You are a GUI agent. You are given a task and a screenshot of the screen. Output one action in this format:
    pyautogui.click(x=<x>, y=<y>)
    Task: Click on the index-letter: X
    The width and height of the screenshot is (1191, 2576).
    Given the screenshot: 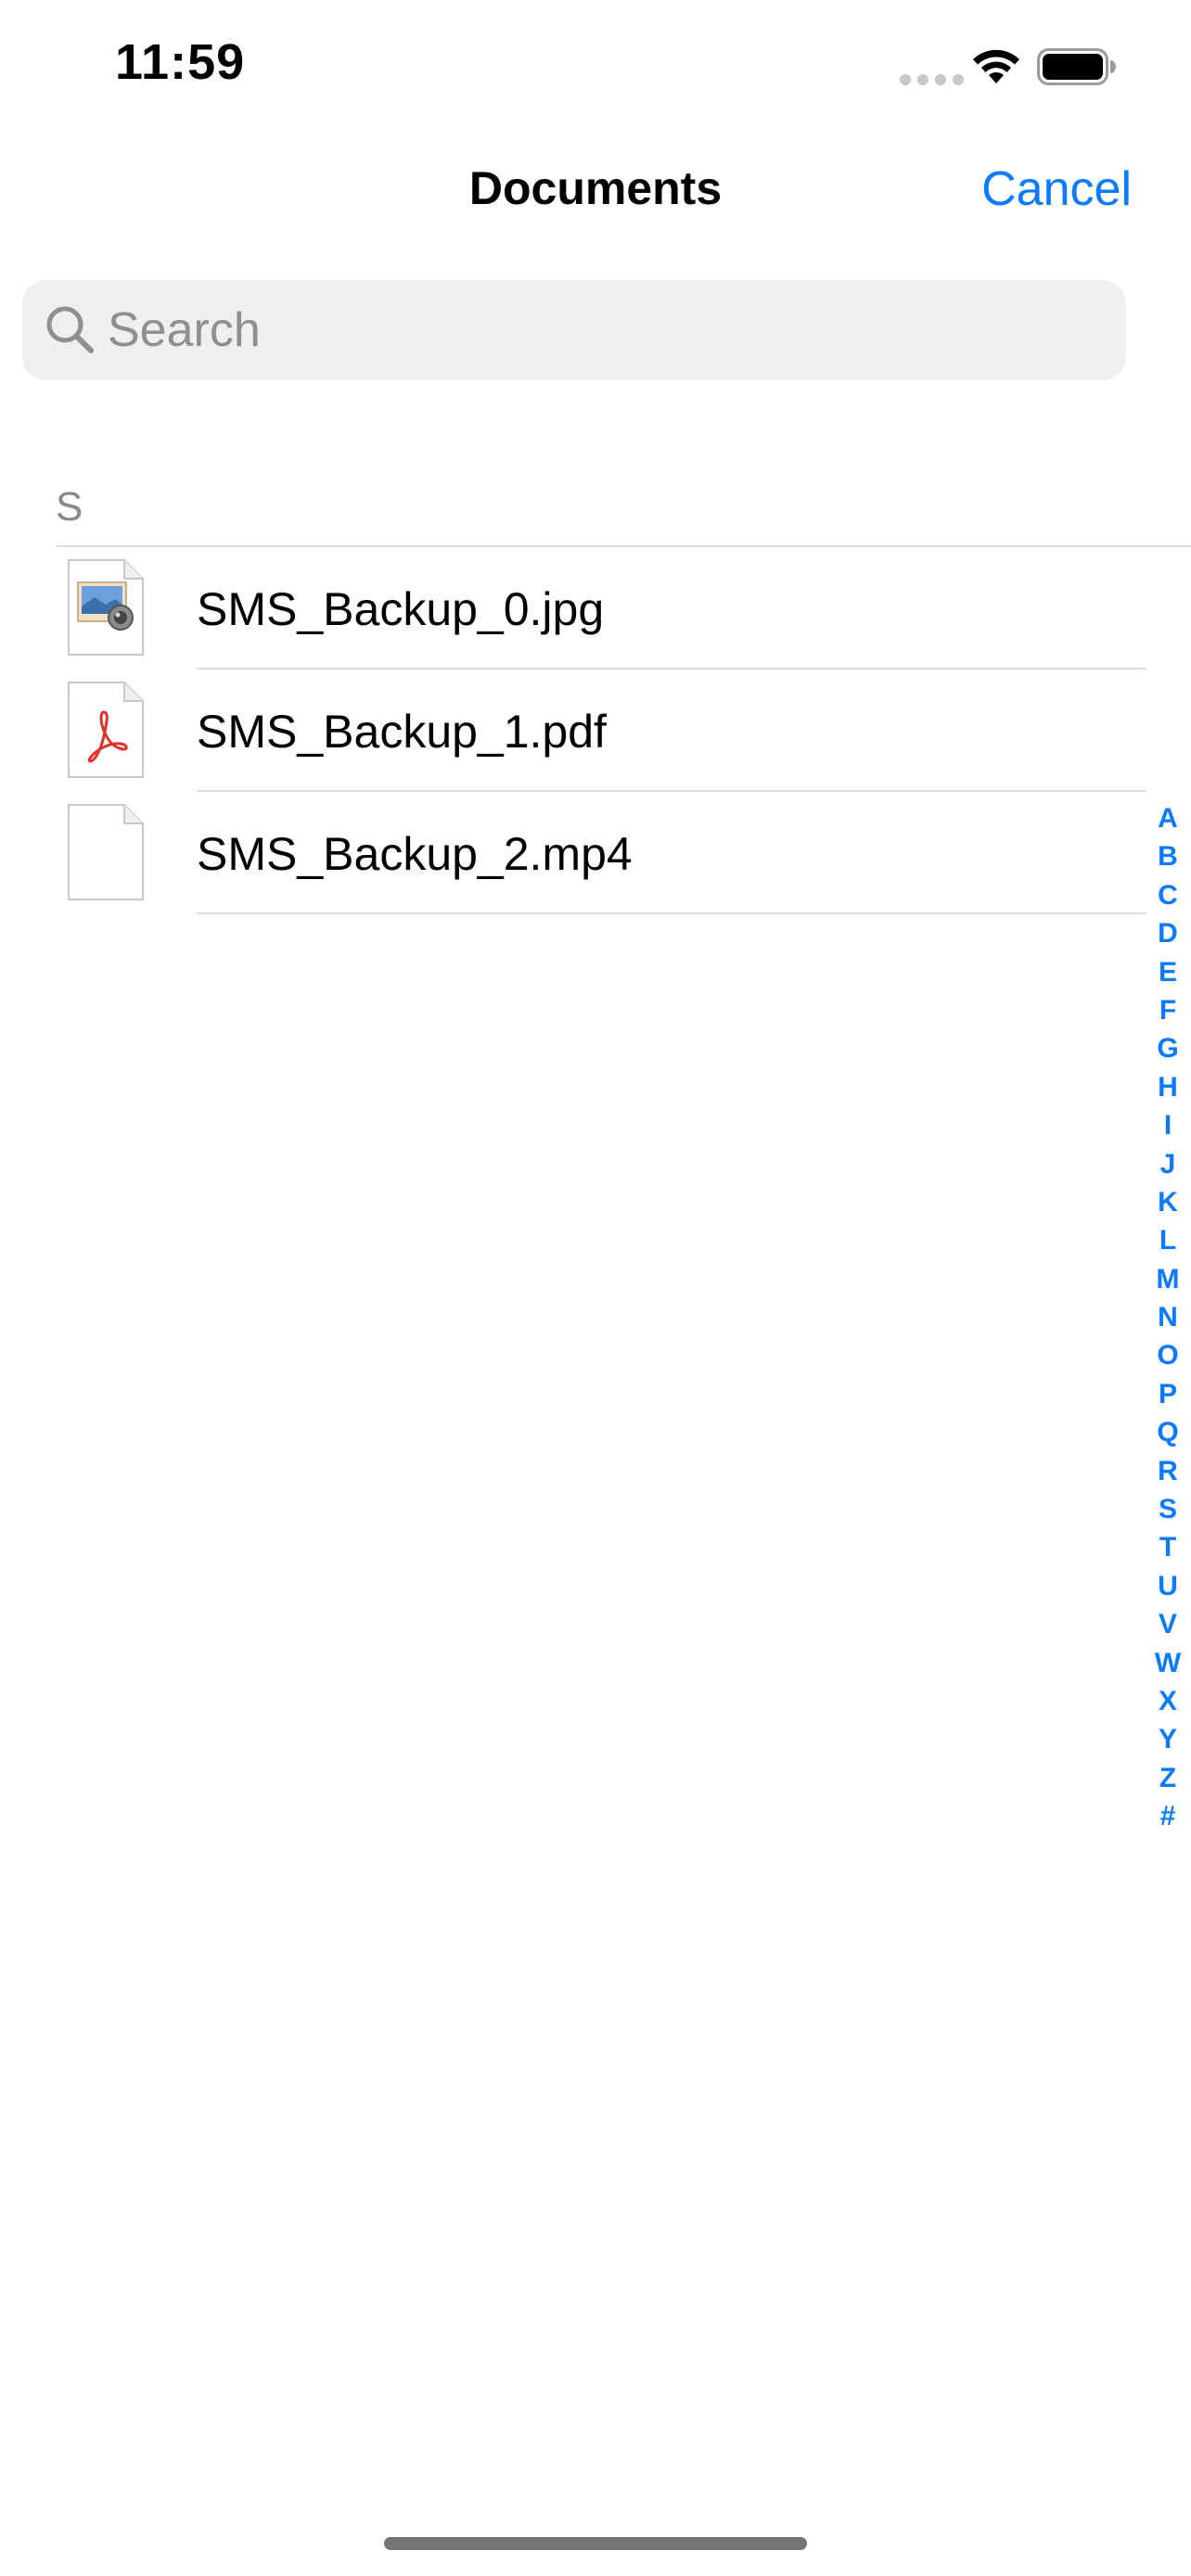 What is the action you would take?
    pyautogui.click(x=1168, y=1701)
    